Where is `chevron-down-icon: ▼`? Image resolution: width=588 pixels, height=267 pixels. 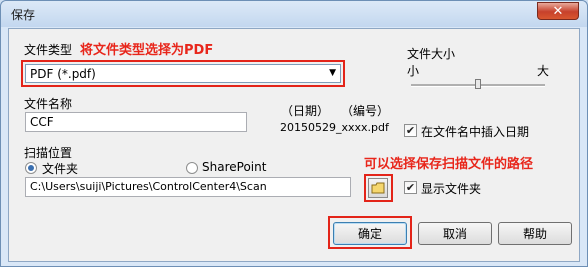
chevron-down-icon: ▼ is located at coordinates (332, 73).